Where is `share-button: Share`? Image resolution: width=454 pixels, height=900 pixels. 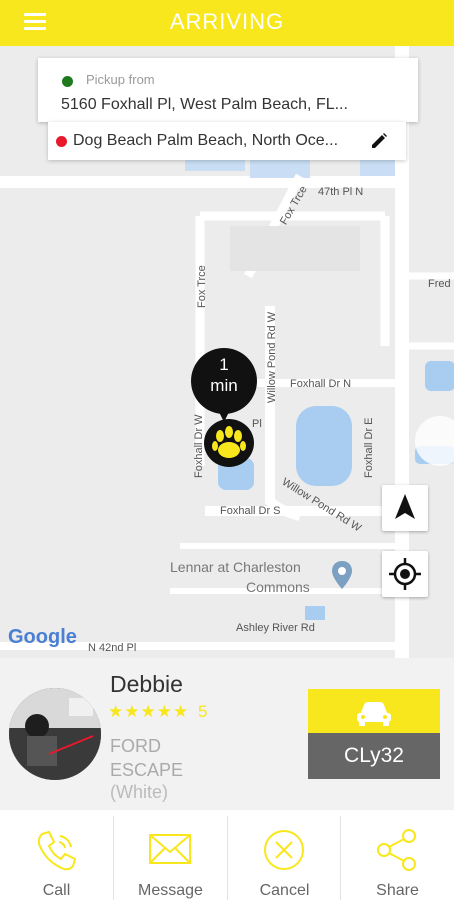 share-button: Share is located at coordinates (397, 855).